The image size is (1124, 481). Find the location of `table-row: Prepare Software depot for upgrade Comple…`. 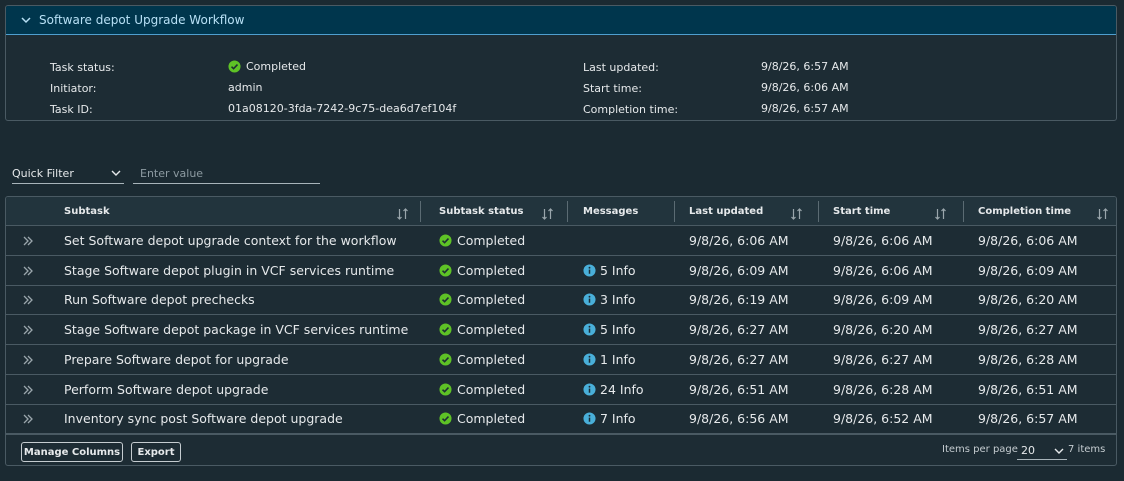

table-row: Prepare Software depot for upgrade Comple… is located at coordinates (561, 360).